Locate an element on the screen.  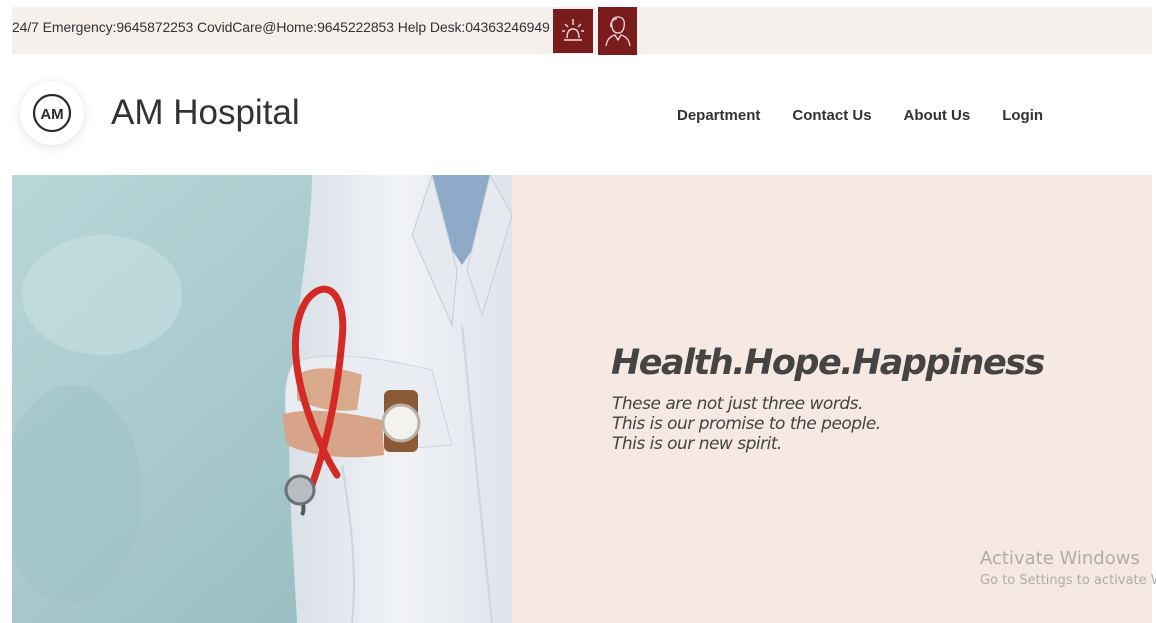
nav-contact-us: Contact Us is located at coordinates (831, 115).